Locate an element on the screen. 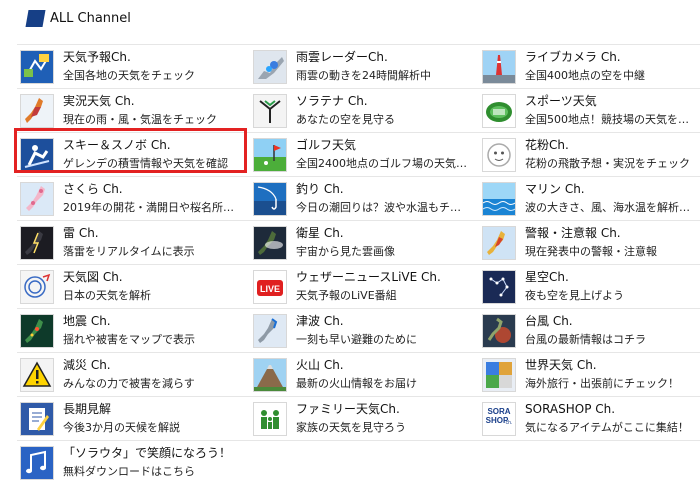 Image resolution: width=700 pixels, height=484 pixels. svg-text: SORA is located at coordinates (498, 411).